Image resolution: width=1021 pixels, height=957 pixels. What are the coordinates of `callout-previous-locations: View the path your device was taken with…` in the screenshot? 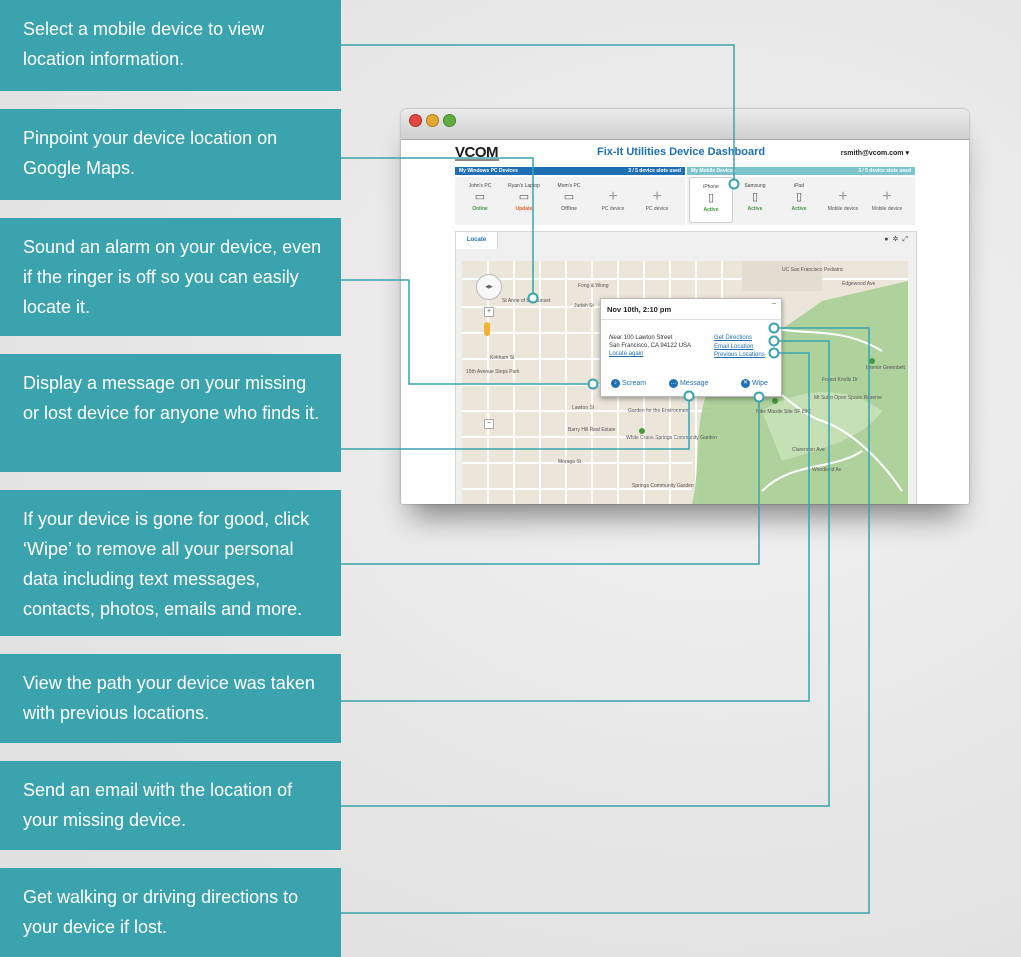 It's located at (170, 698).